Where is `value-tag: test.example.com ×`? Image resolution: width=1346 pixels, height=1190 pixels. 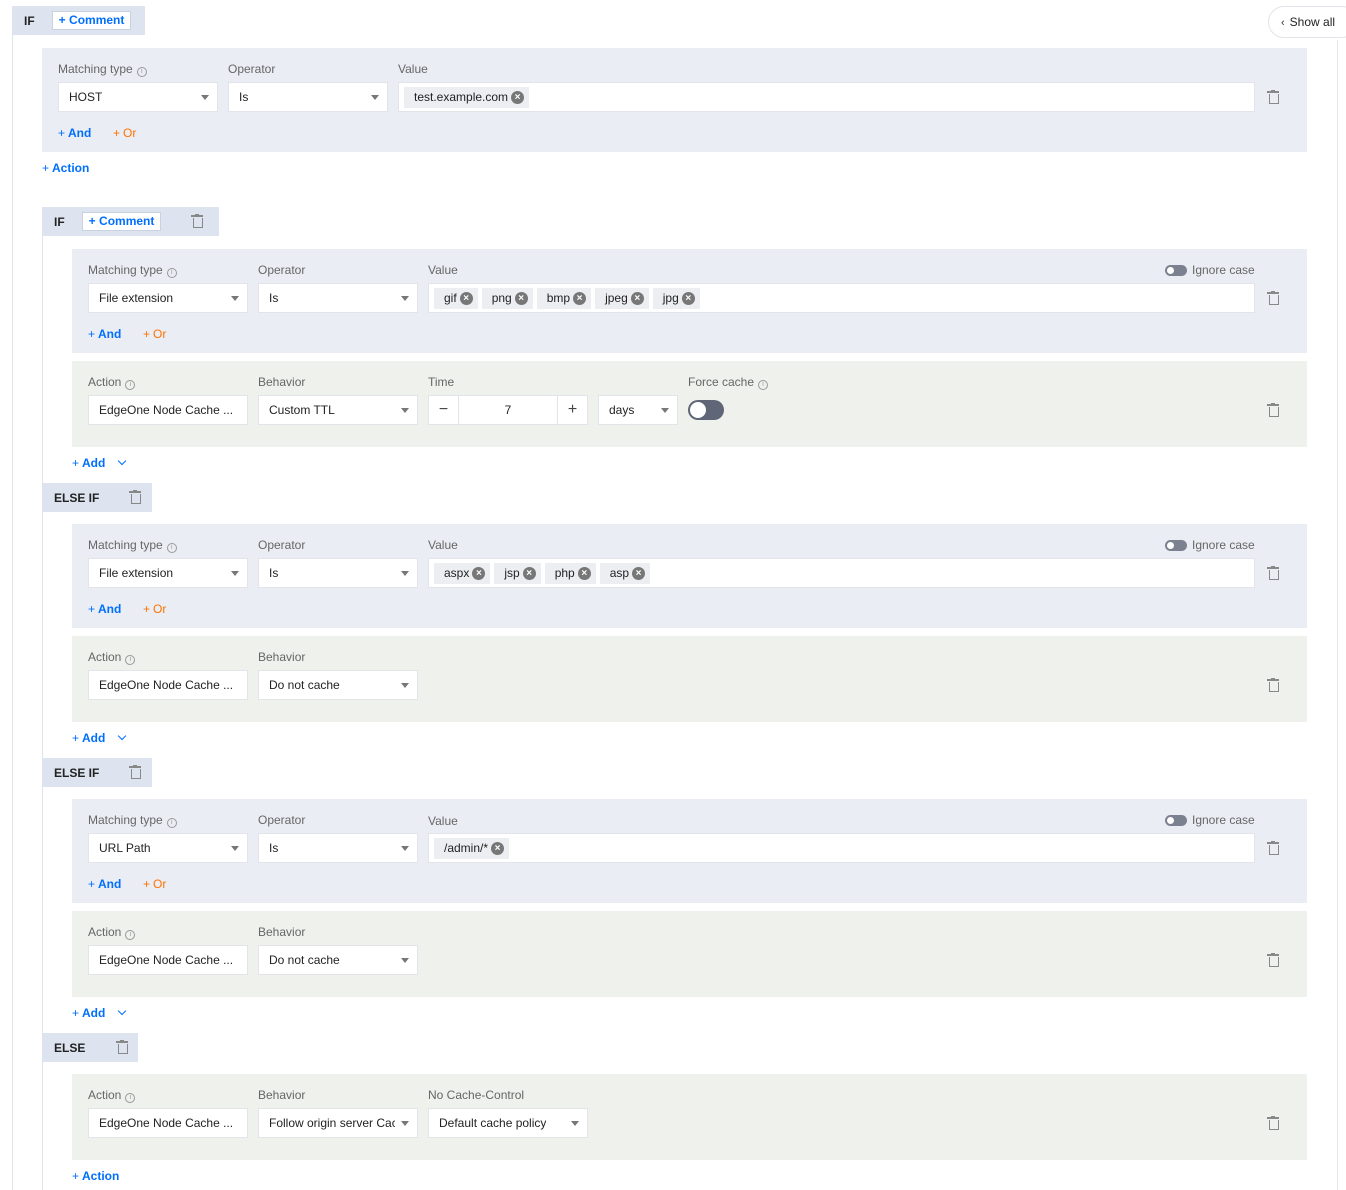
value-tag: test.example.com × is located at coordinates (467, 97).